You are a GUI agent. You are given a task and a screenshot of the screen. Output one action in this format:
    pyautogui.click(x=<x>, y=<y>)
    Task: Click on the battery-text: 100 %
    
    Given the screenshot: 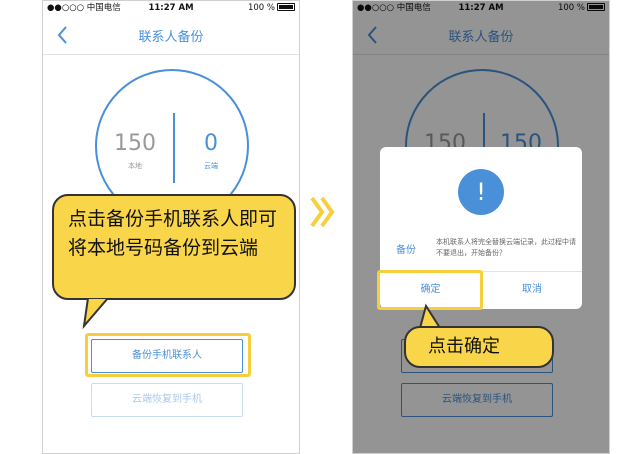 What is the action you would take?
    pyautogui.click(x=261, y=8)
    